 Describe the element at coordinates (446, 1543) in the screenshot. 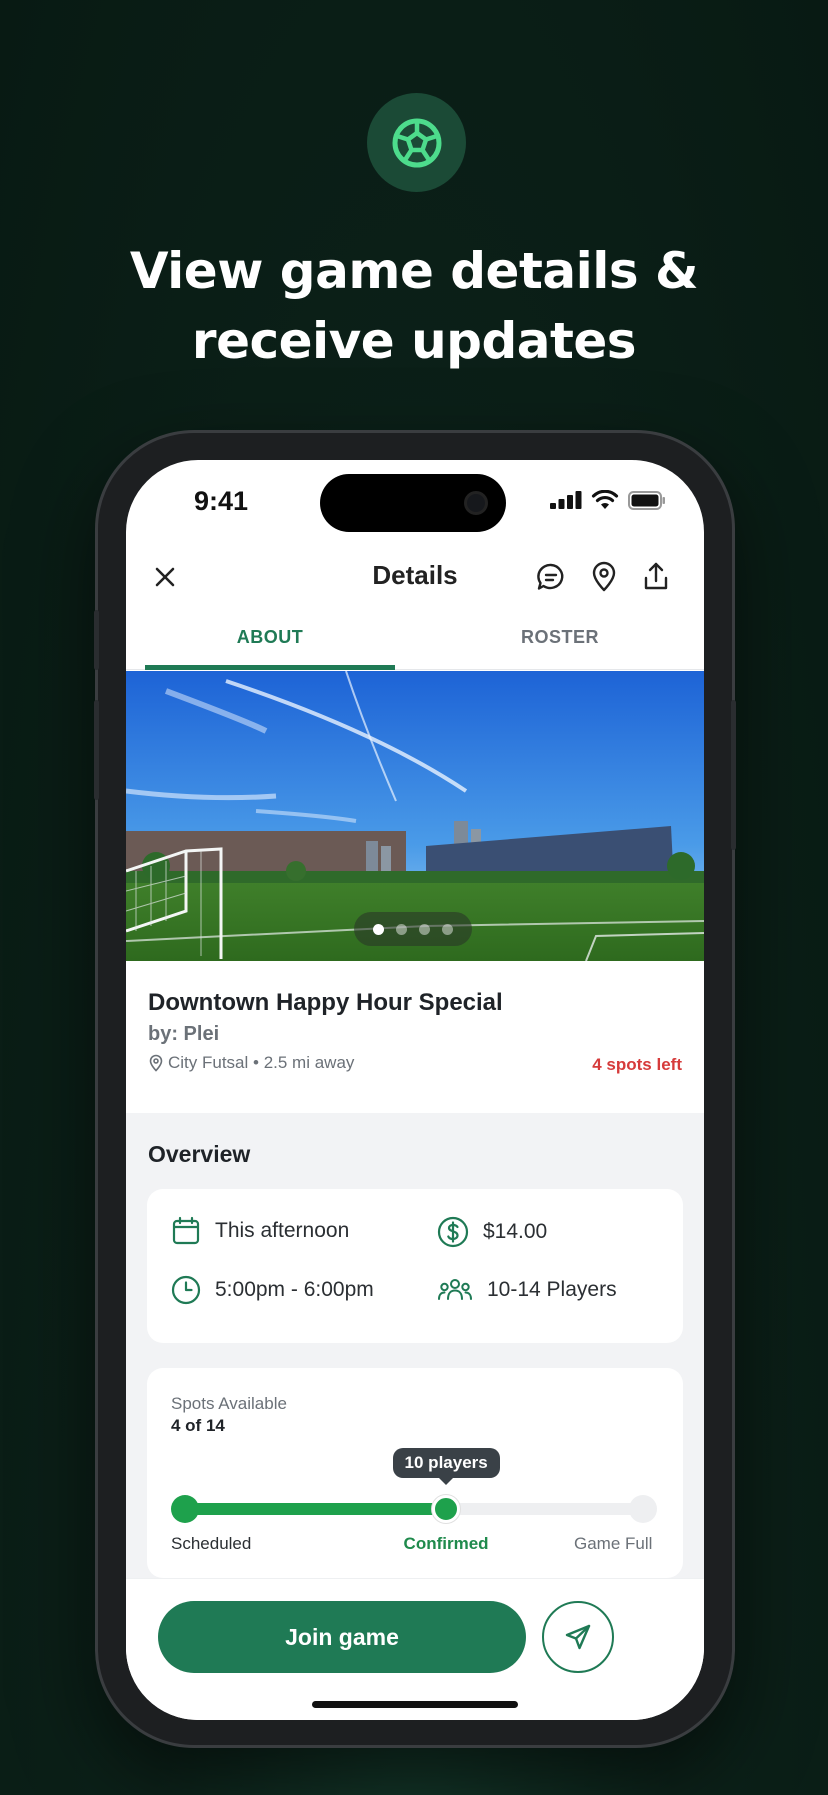

I see `stage-confirmed: Confirmed` at that location.